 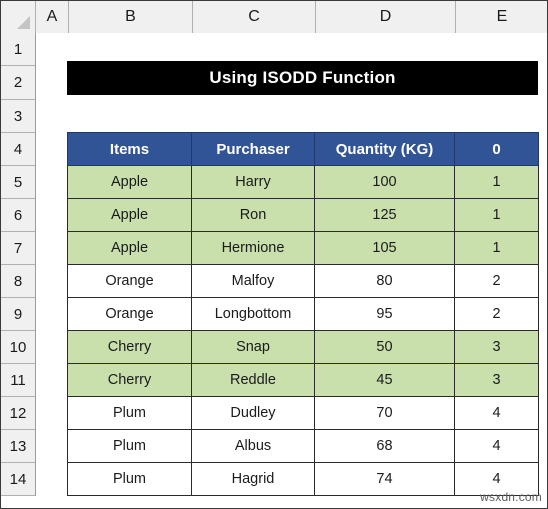 I want to click on cell-quantity: 100, so click(x=384, y=182).